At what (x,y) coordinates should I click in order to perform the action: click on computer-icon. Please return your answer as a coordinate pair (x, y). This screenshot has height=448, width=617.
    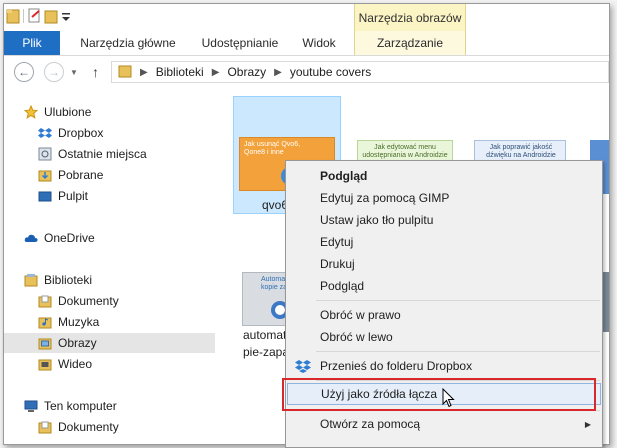
    Looking at the image, I should click on (31, 406).